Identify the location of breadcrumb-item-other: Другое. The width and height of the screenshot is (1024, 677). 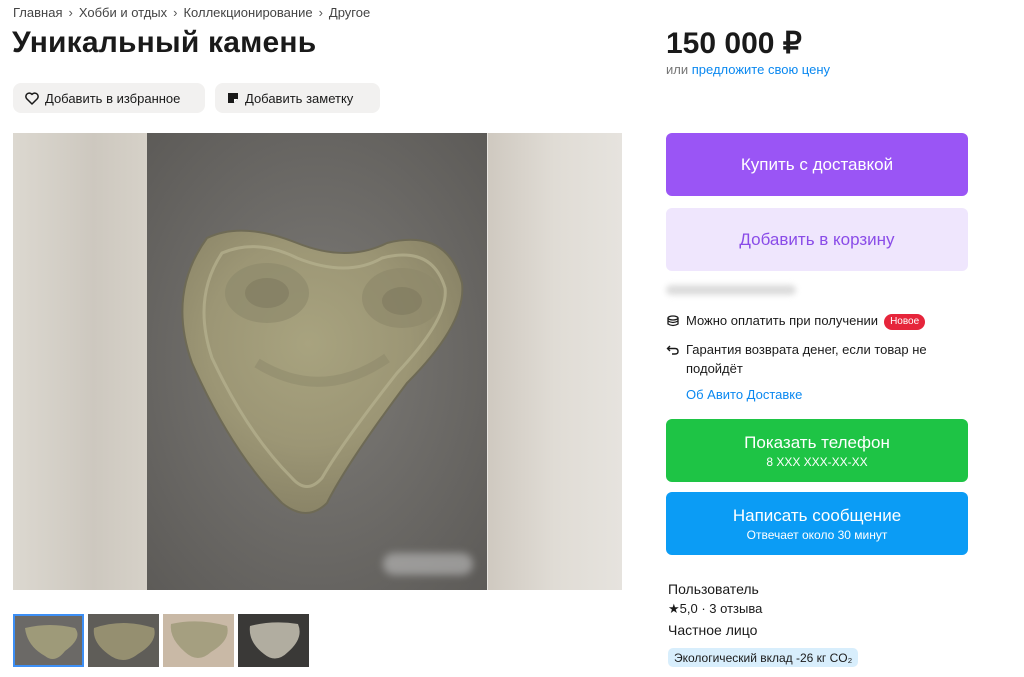
(349, 12).